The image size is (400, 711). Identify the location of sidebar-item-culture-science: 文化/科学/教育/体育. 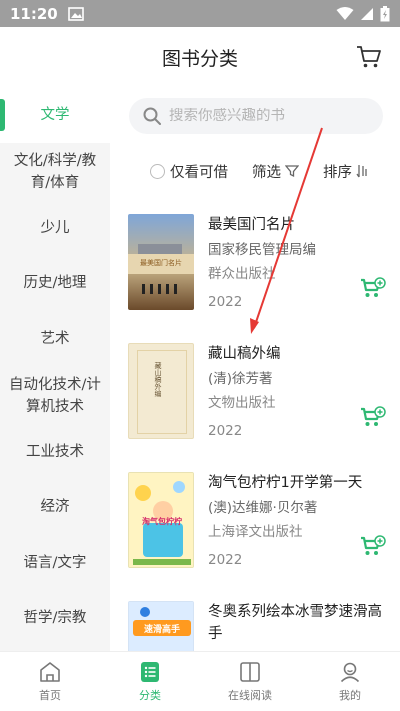
(55, 172).